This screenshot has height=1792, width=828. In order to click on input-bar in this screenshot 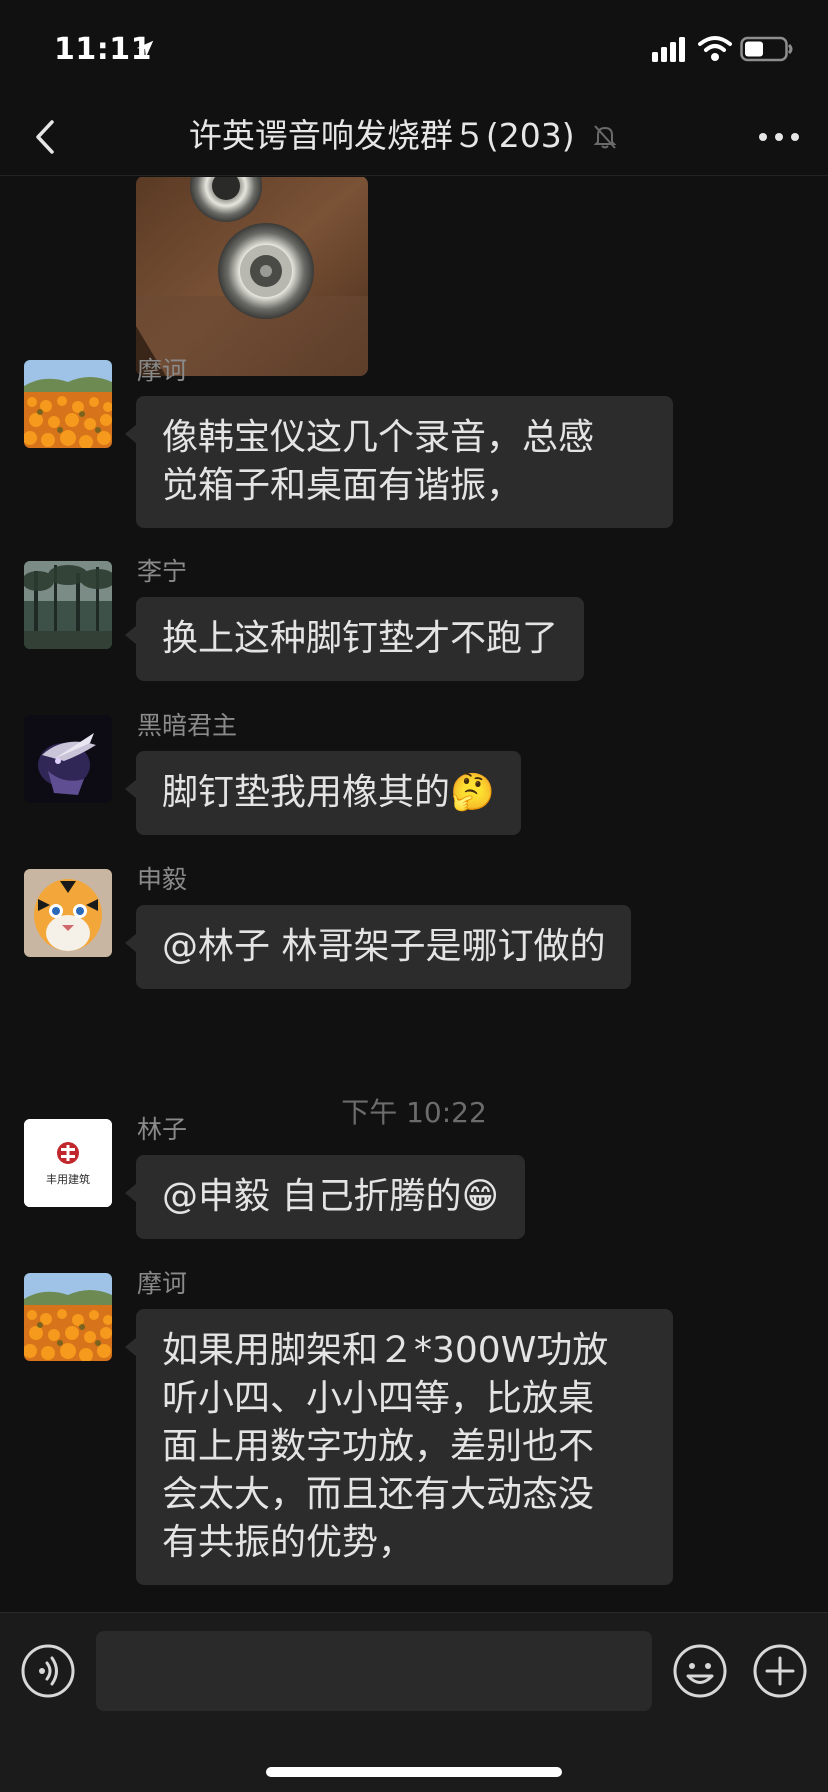, I will do `click(414, 1702)`.